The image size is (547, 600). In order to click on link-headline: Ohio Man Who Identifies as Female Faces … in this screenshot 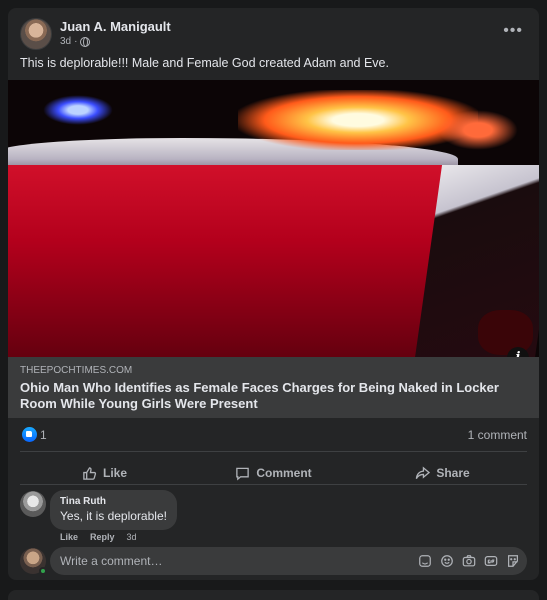, I will do `click(270, 396)`.